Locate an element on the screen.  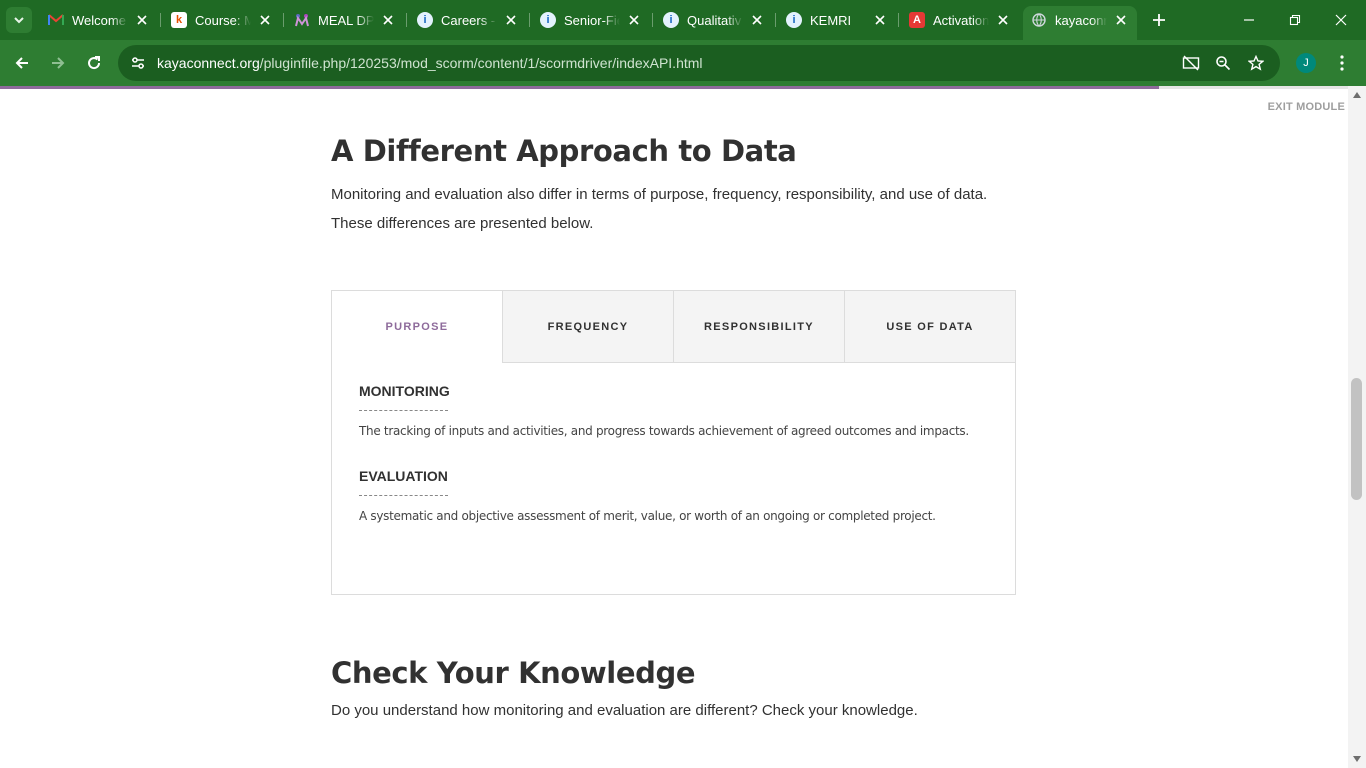
tab-title: MEAL DPro is located at coordinates (346, 20).